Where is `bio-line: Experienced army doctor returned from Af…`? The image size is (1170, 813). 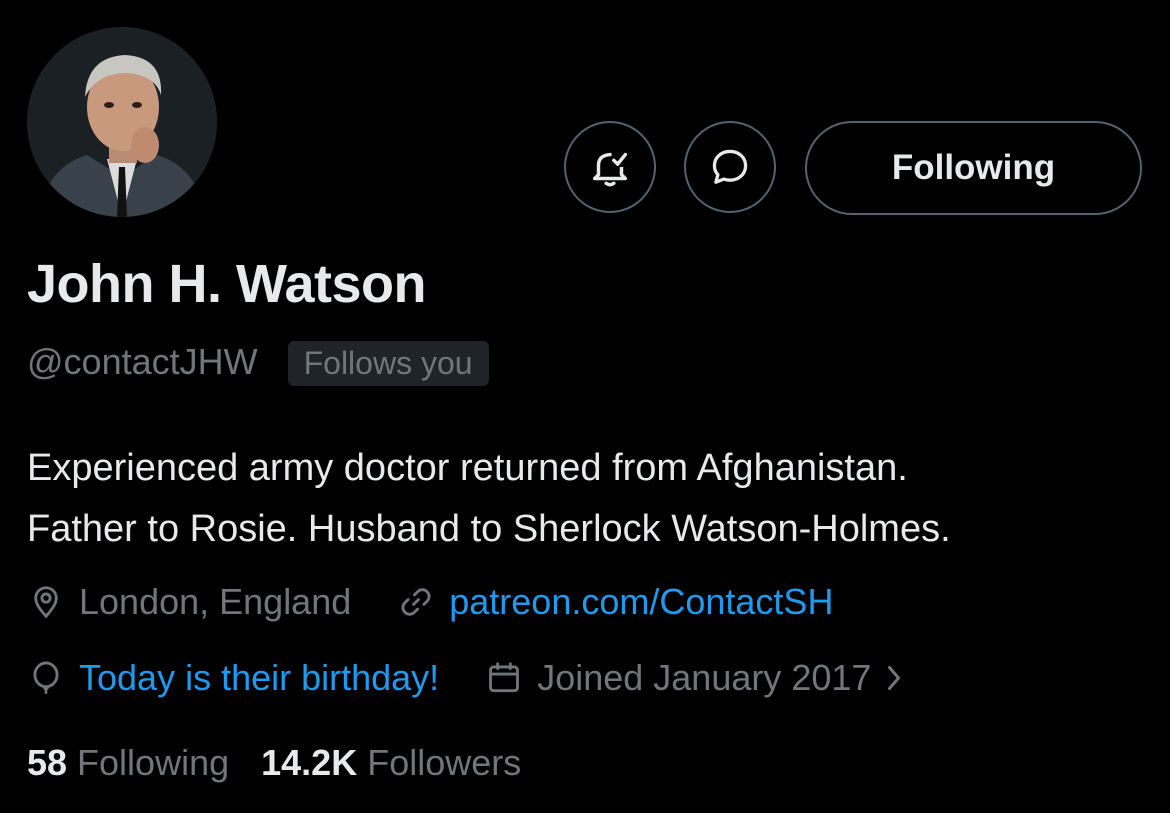 bio-line: Experienced army doctor returned from Af… is located at coordinates (467, 468).